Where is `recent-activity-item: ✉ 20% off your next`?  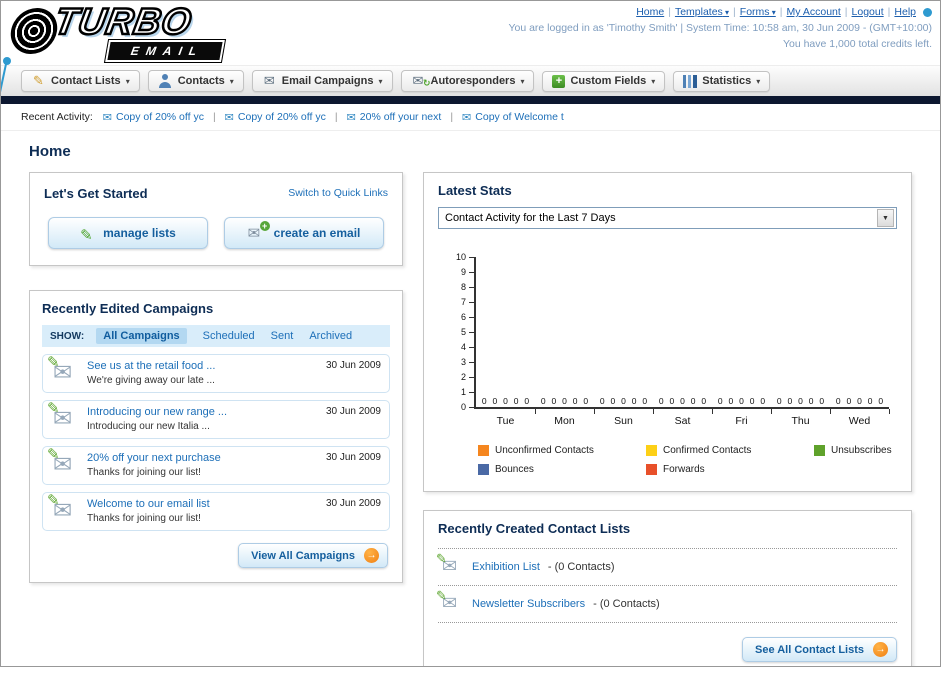
recent-activity-item: ✉ 20% off your next is located at coordinates (394, 117).